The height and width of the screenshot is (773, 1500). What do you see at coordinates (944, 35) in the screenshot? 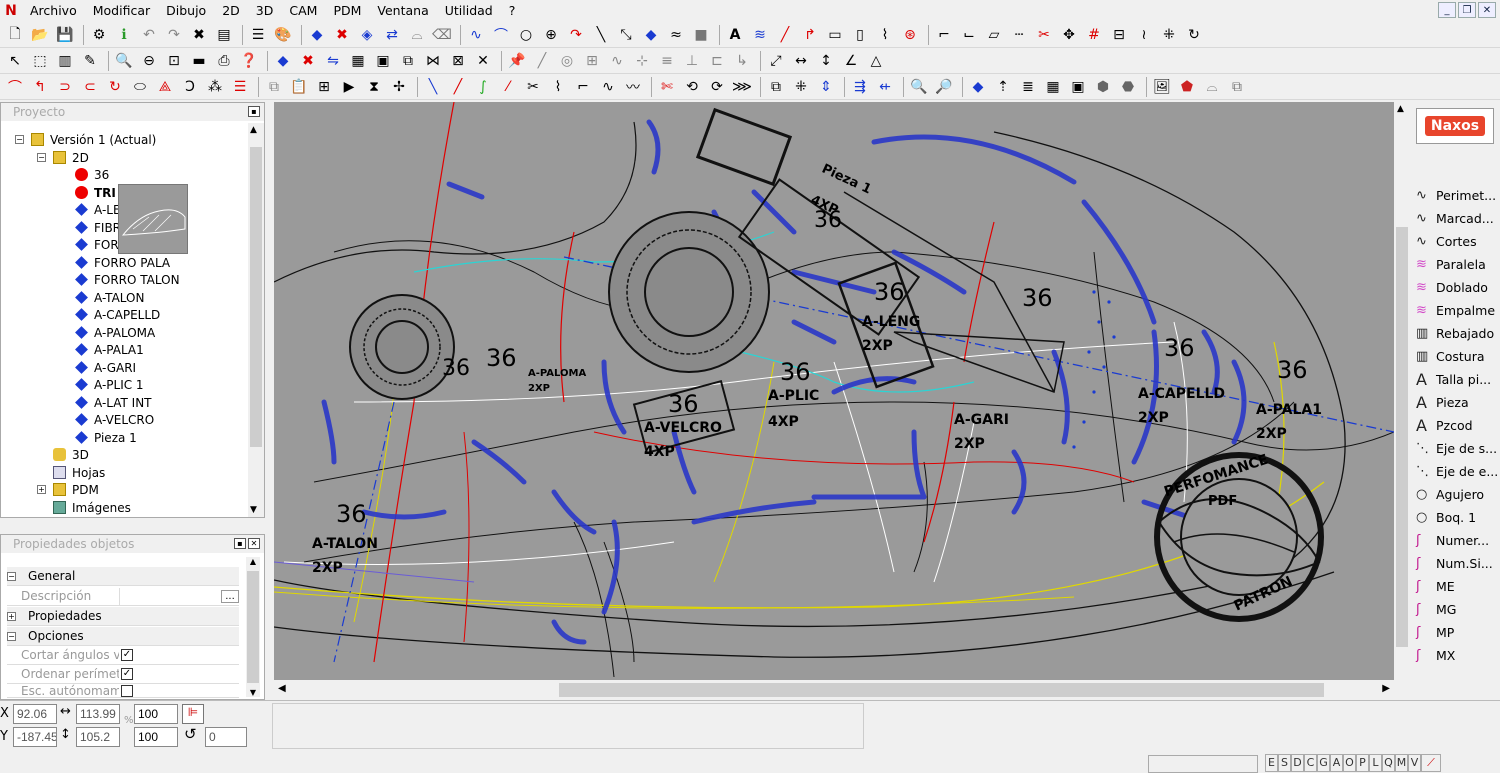
I see `corner-icon: ⌐` at bounding box center [944, 35].